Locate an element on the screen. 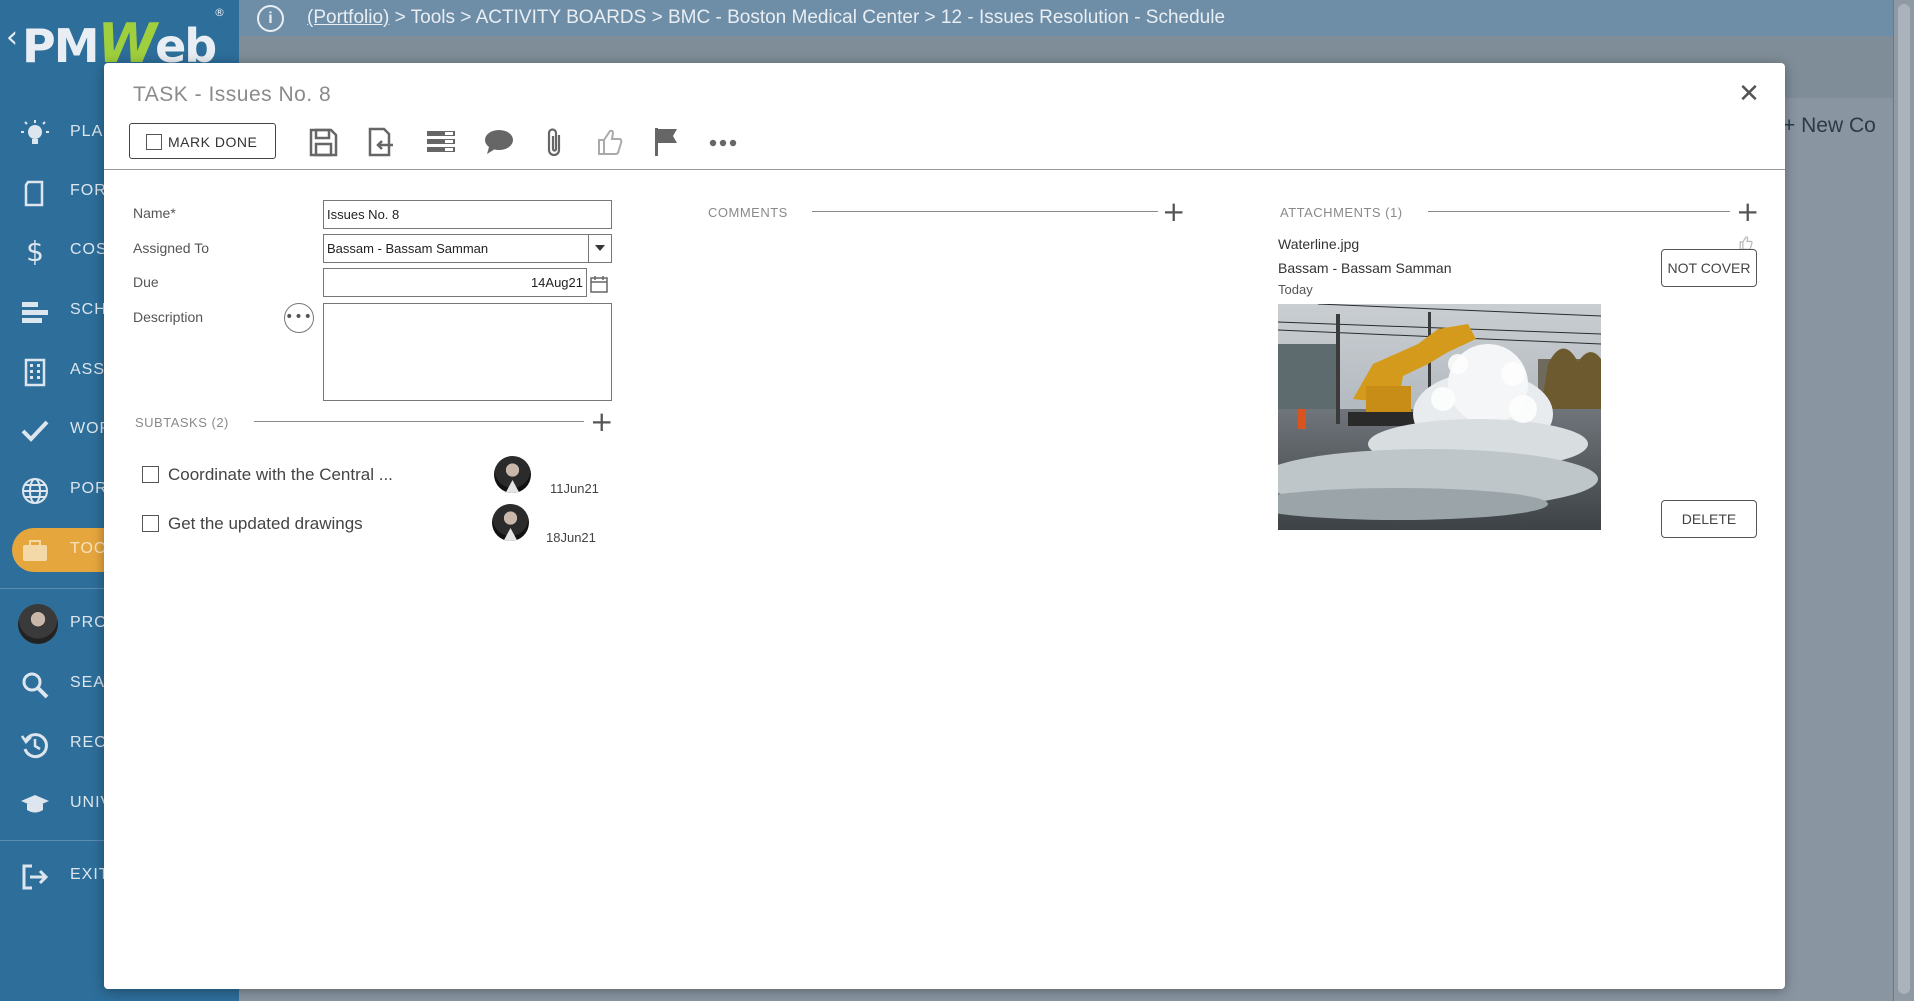  sidebar-item-label: PRO is located at coordinates (89, 622).